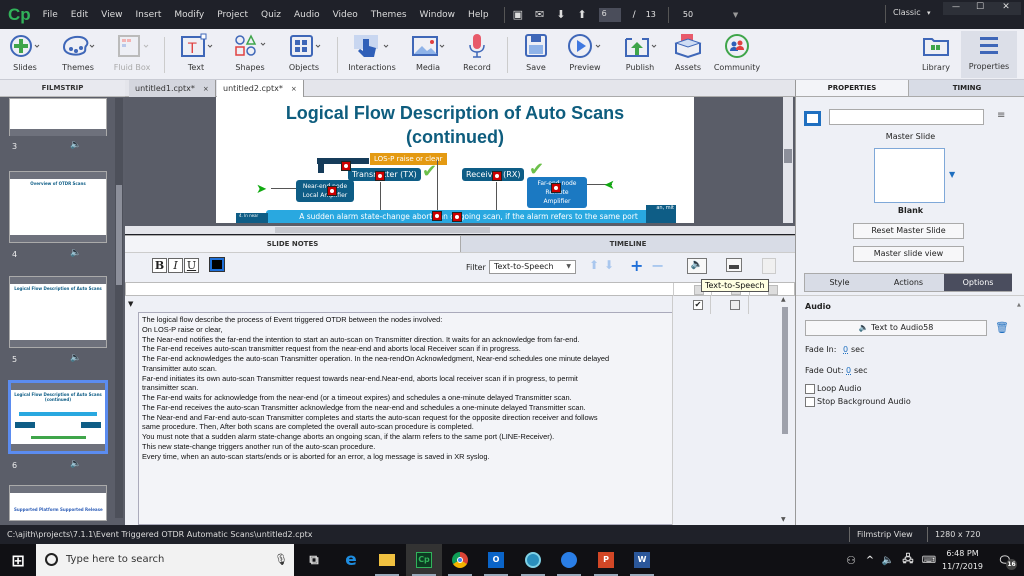 The height and width of the screenshot is (576, 1024). I want to click on text-button: T Text, so click(196, 55).